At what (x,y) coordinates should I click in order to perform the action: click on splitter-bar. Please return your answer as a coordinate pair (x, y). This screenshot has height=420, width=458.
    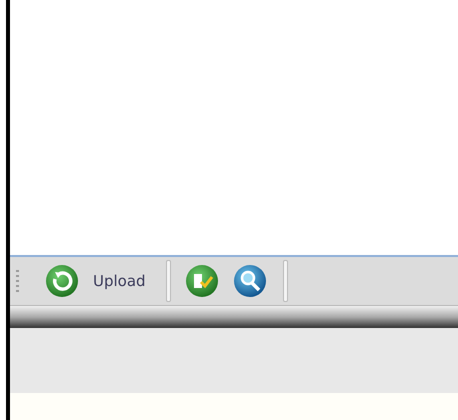
    Looking at the image, I should click on (234, 317).